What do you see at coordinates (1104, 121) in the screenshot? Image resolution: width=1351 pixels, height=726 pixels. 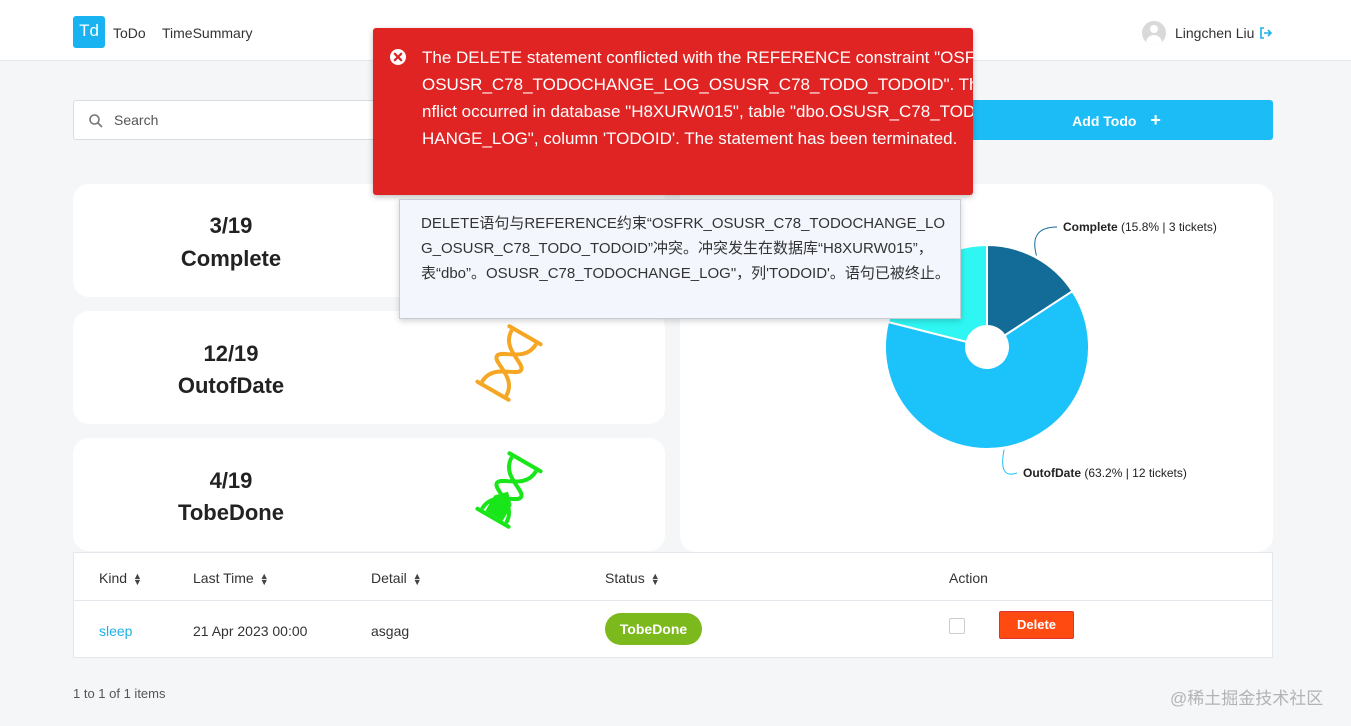 I see `add-todo-label: Add Todo` at bounding box center [1104, 121].